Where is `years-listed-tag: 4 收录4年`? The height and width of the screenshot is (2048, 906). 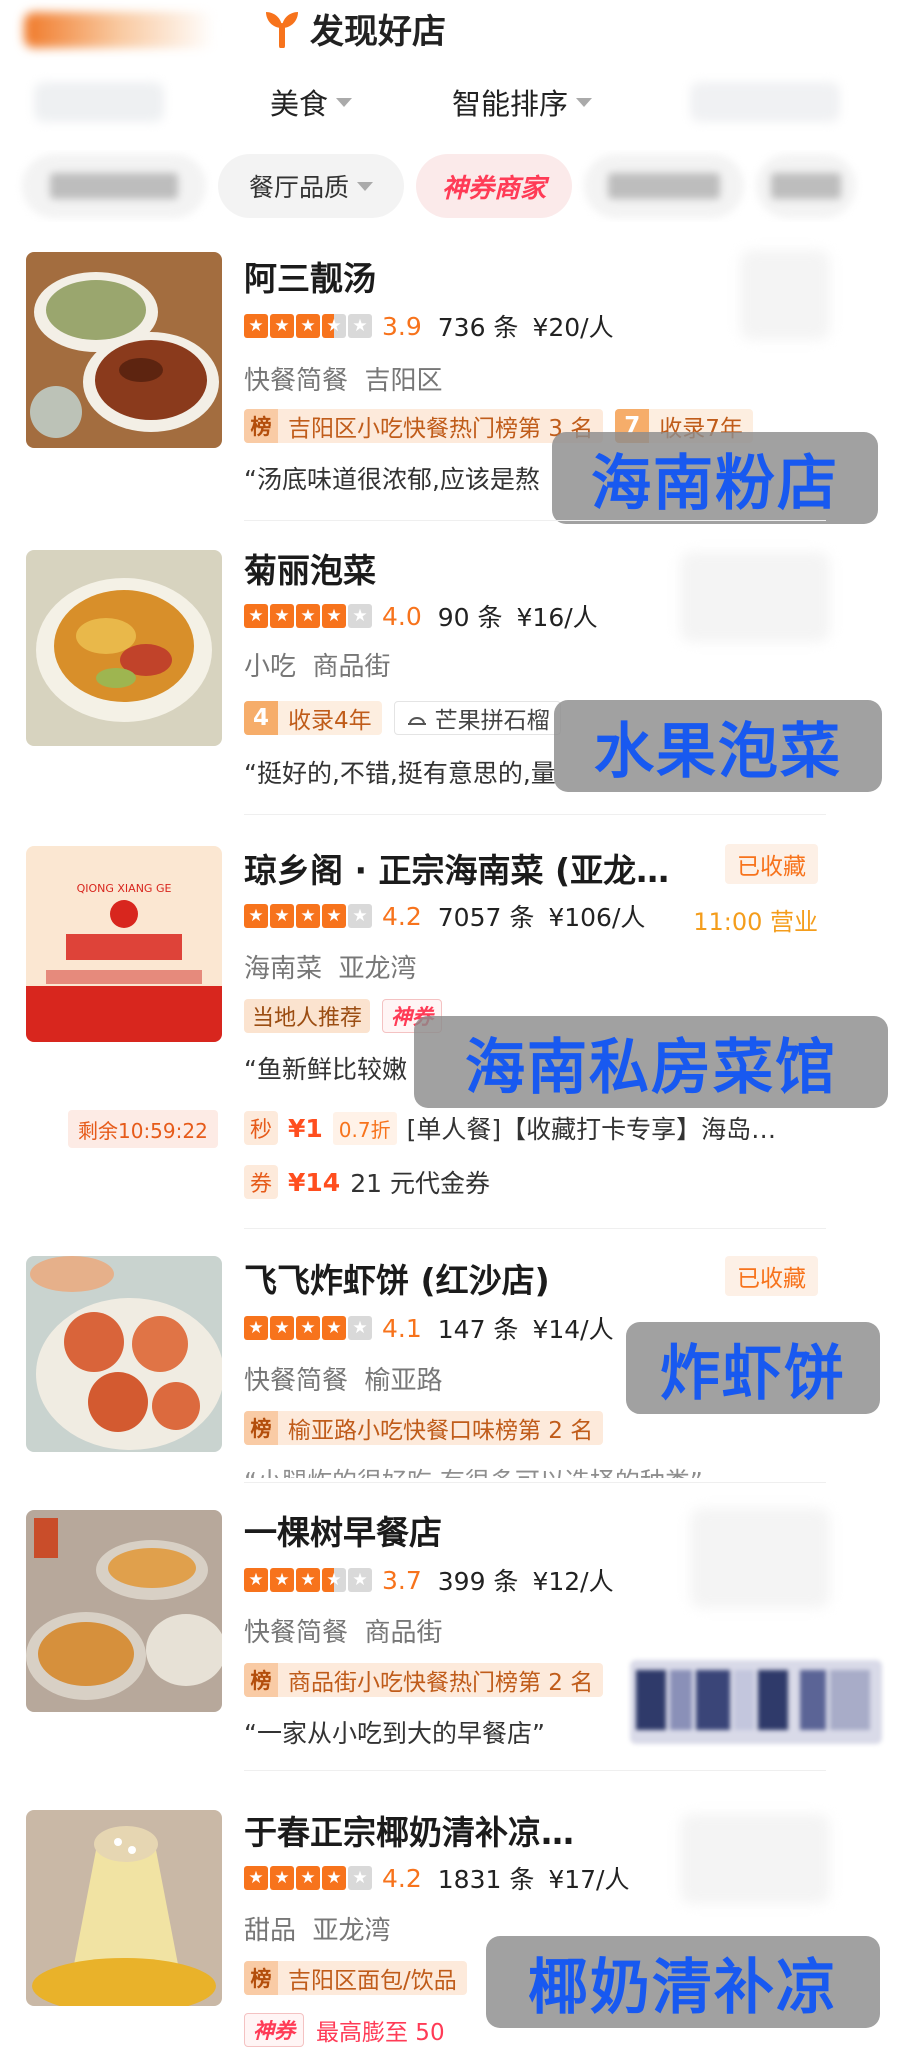
years-listed-tag: 4 收录4年 is located at coordinates (313, 718).